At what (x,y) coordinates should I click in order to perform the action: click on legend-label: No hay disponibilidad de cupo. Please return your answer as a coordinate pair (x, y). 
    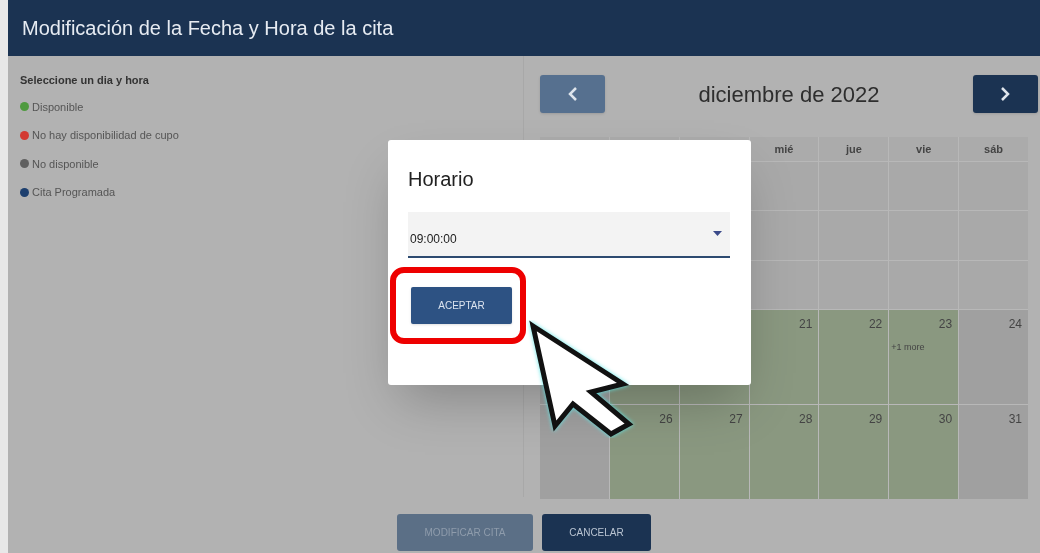
    Looking at the image, I should click on (105, 135).